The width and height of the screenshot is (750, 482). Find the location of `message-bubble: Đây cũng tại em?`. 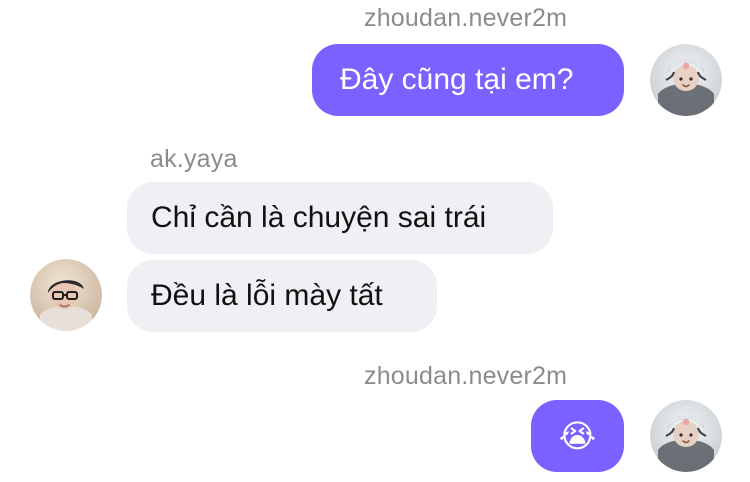

message-bubble: Đây cũng tại em? is located at coordinates (468, 80).